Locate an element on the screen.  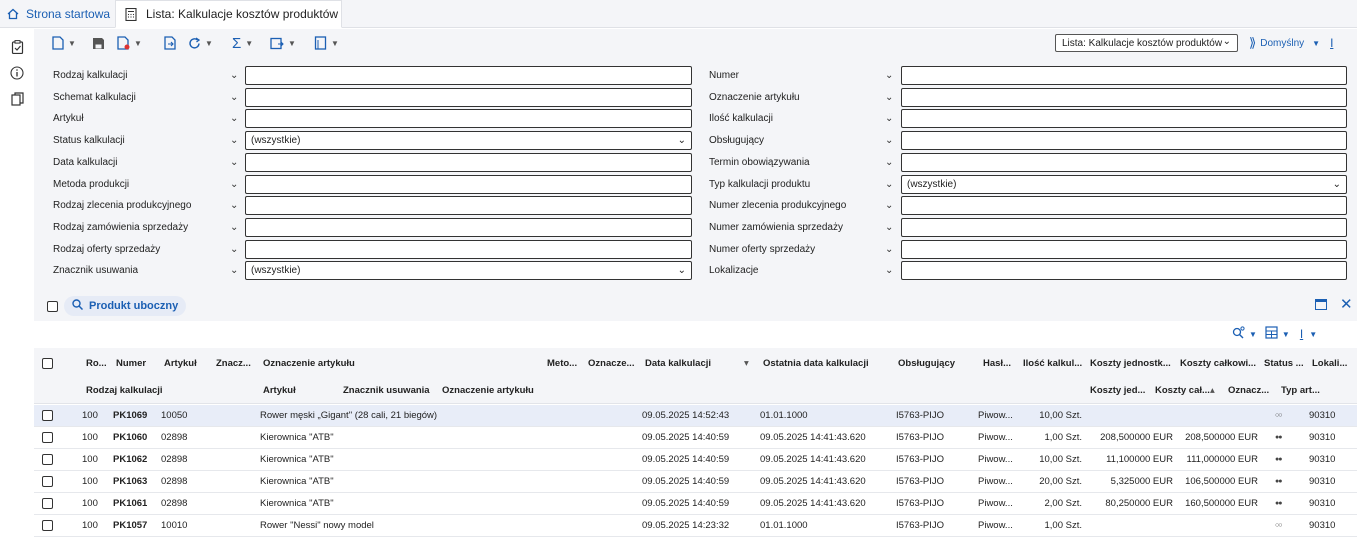
new-document-button: ▼ is located at coordinates (64, 43).